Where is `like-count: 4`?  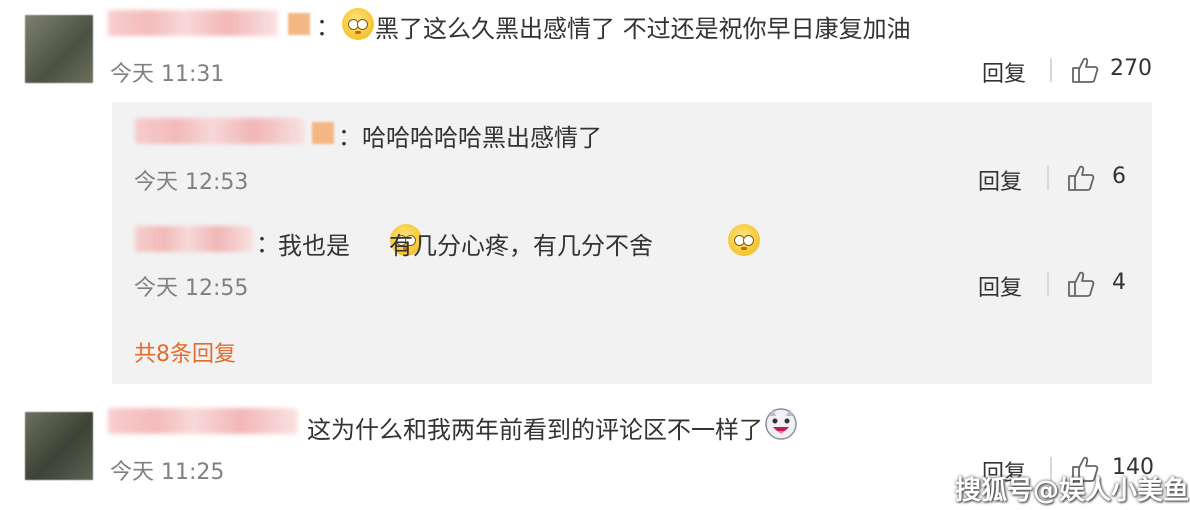 like-count: 4 is located at coordinates (1119, 282).